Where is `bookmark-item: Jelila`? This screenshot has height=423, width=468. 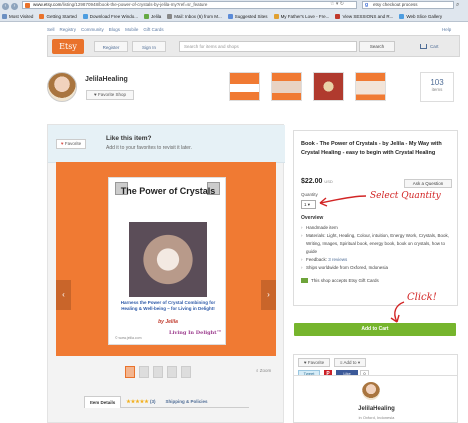 bookmark-item: Jelila is located at coordinates (152, 16).